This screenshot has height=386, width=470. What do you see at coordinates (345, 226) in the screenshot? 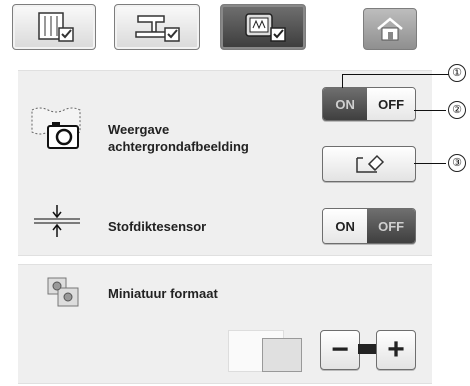
I see `fabric-thickness-on-button: ON` at bounding box center [345, 226].